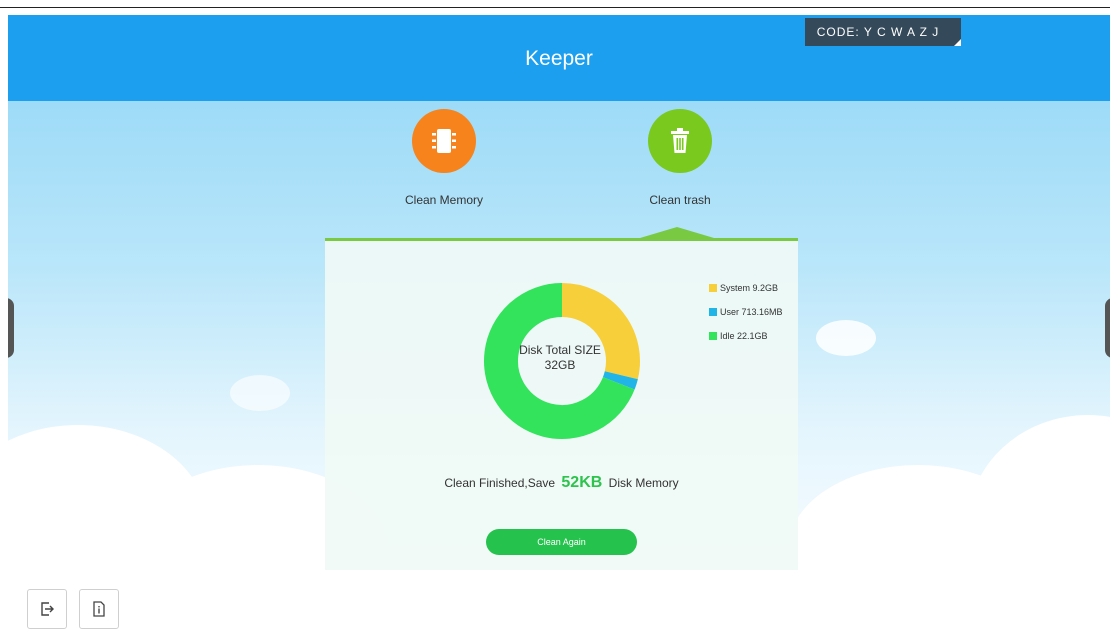  I want to click on info-button, so click(99, 609).